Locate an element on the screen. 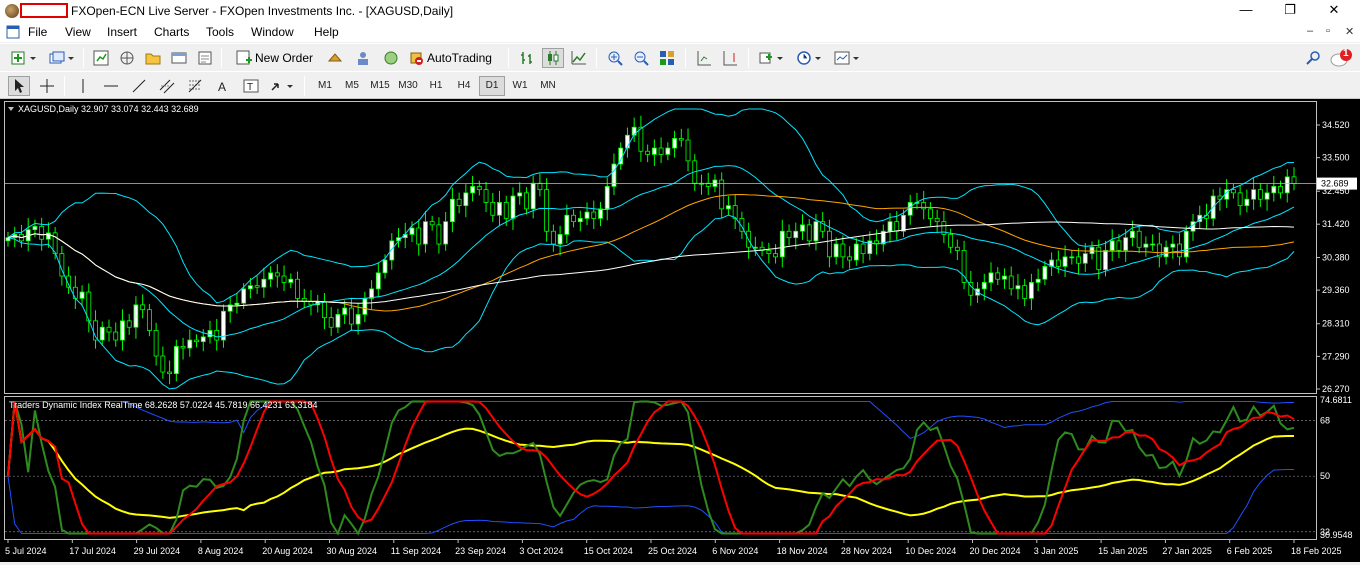 The image size is (1360, 565). tile-windows-button is located at coordinates (667, 58).